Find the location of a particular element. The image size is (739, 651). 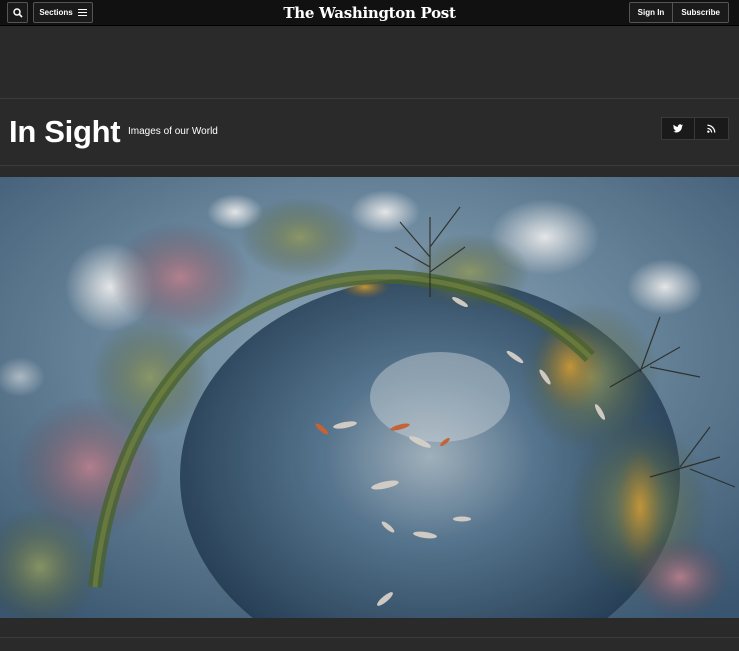

divider is located at coordinates (369, 637).